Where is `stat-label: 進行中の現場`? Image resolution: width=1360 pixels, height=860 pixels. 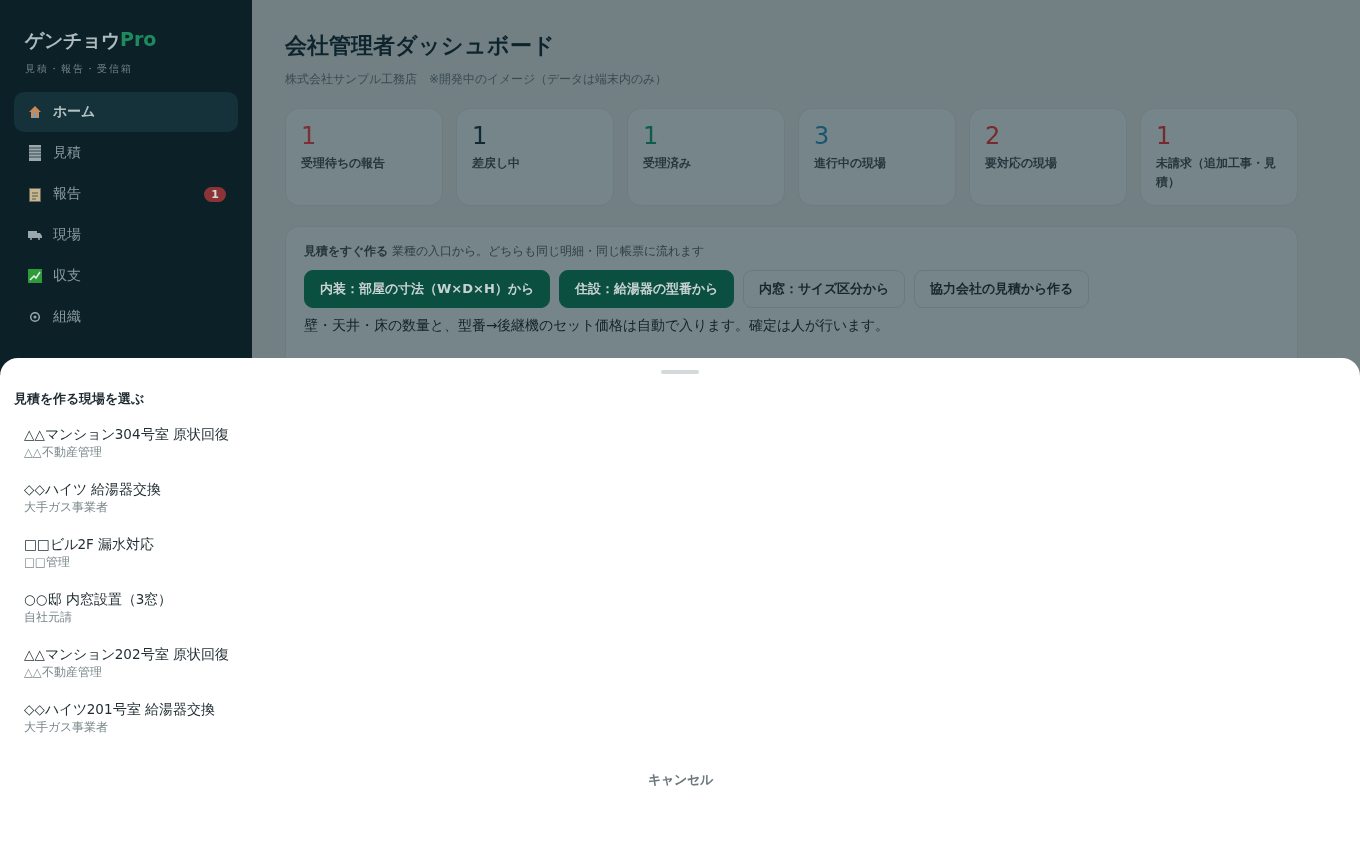 stat-label: 進行中の現場 is located at coordinates (850, 163).